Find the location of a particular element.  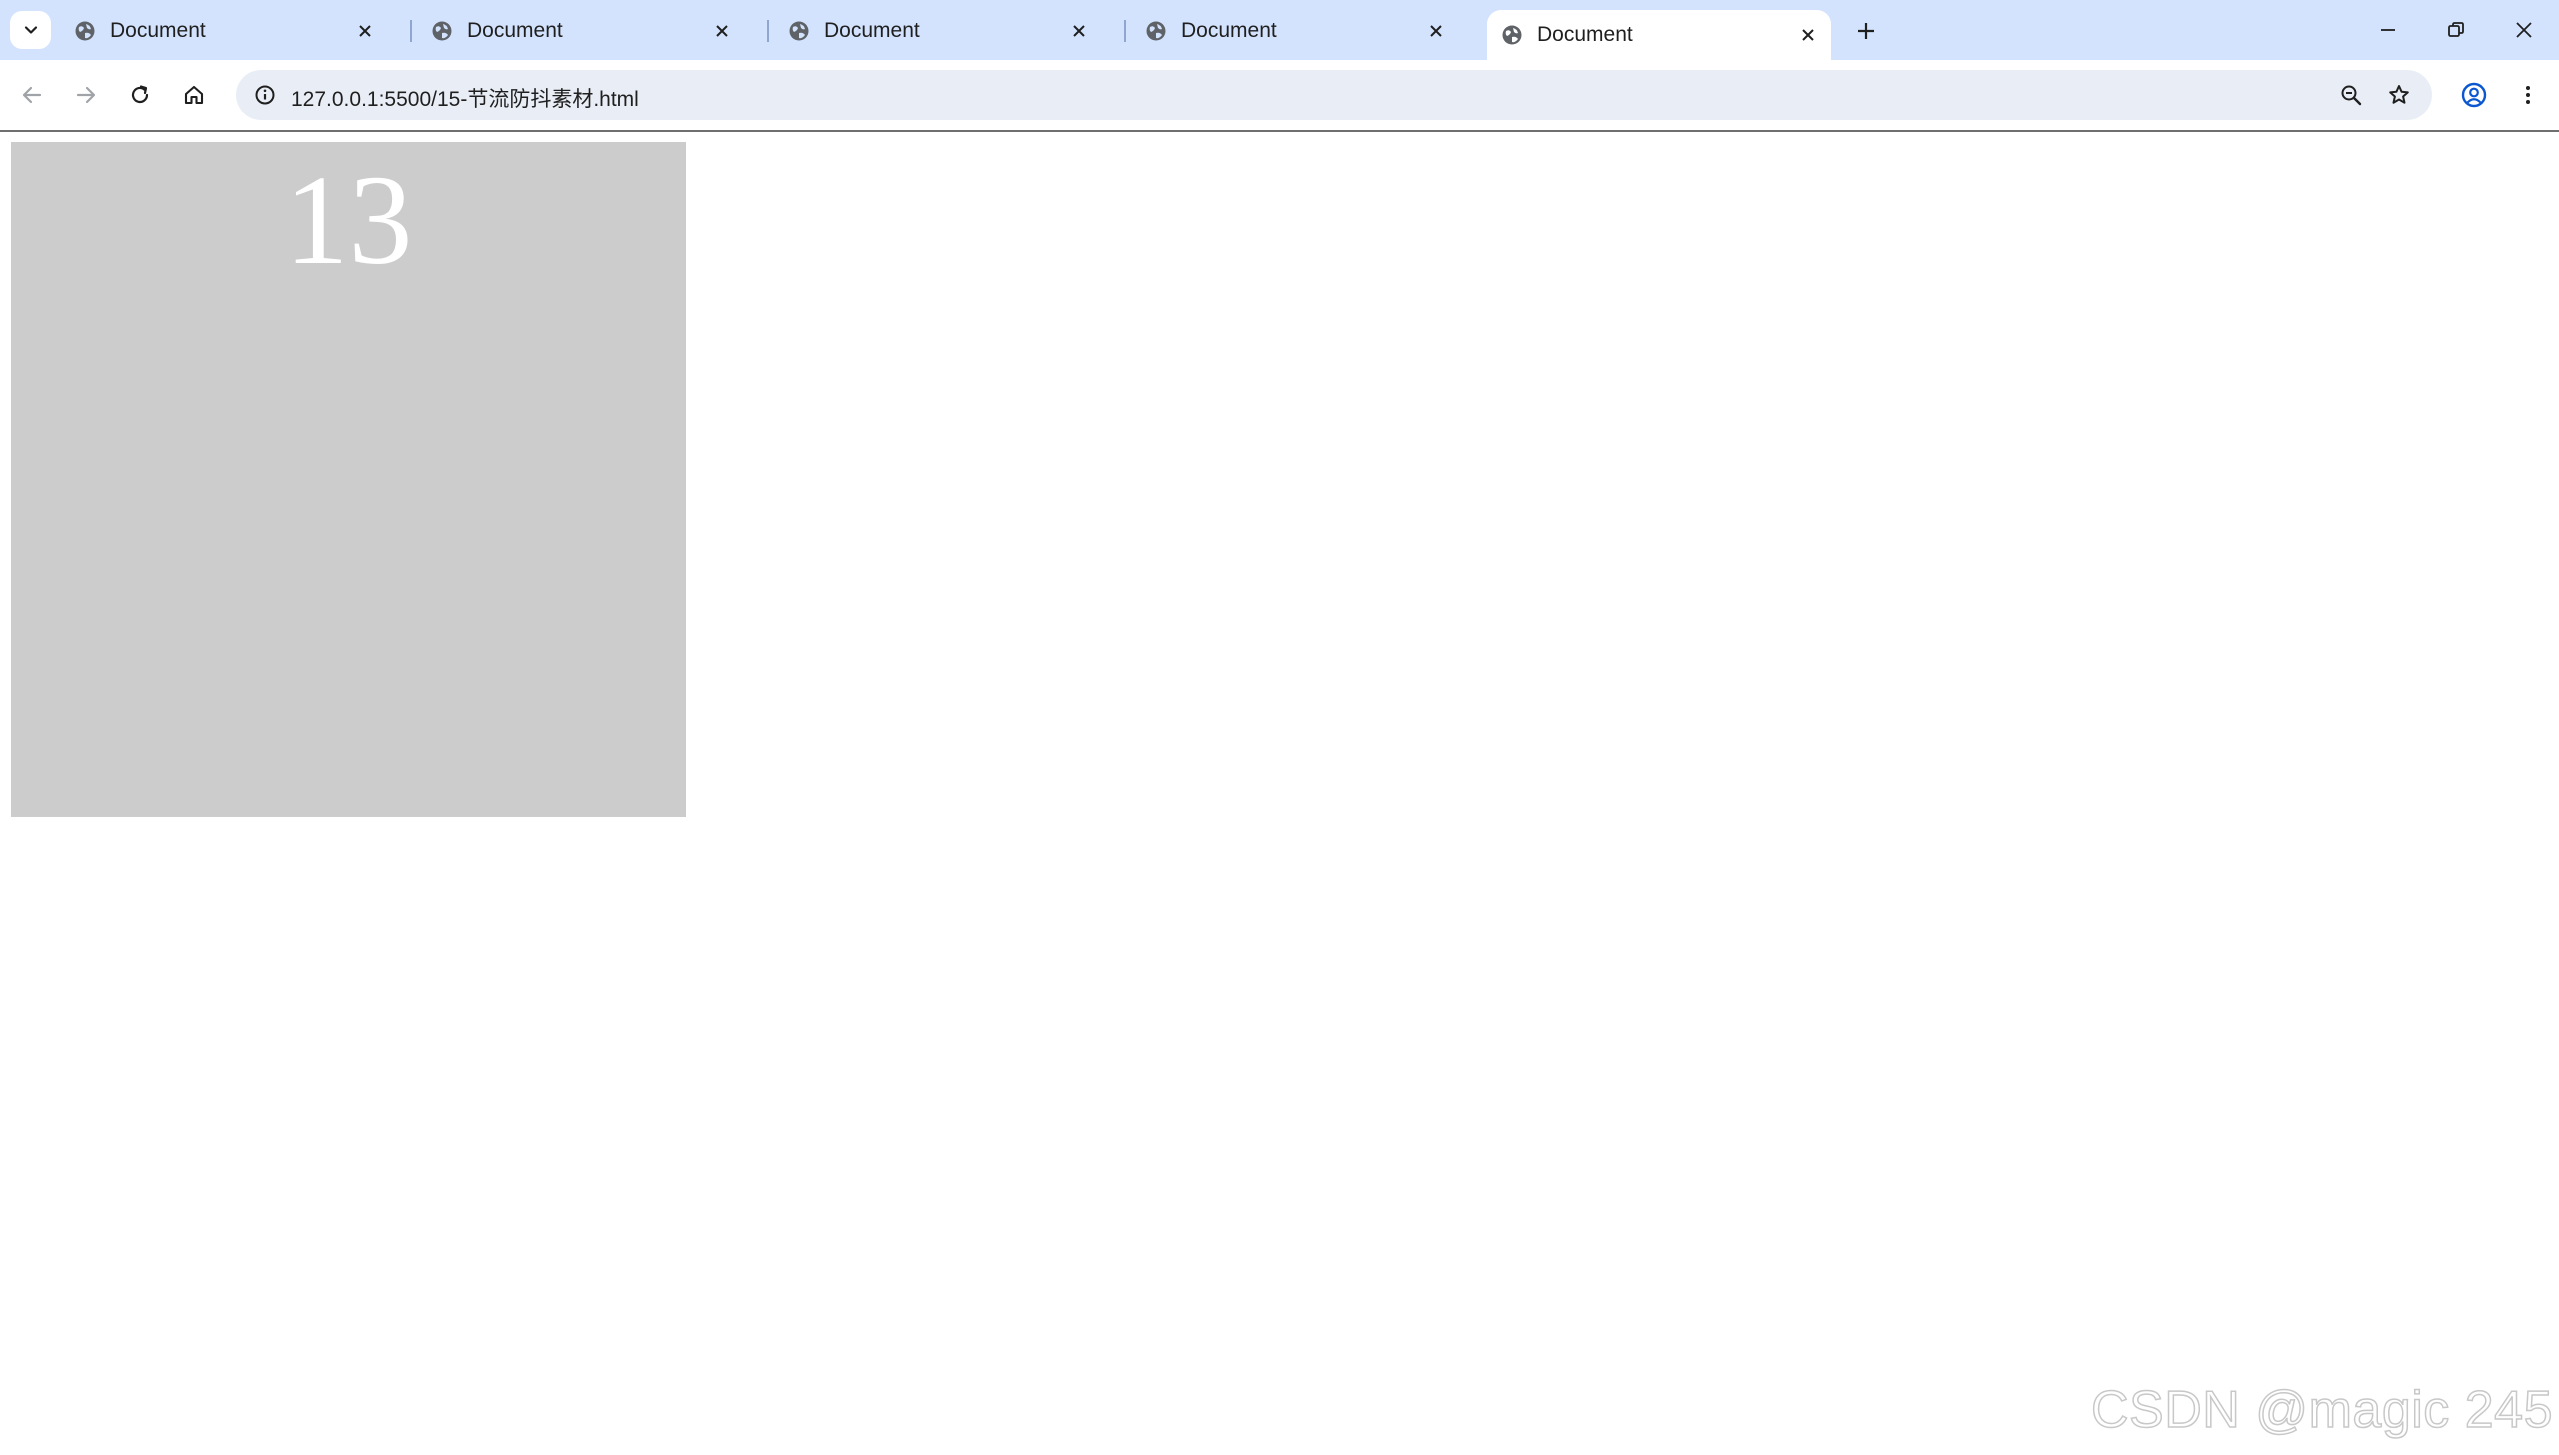

zoom-button is located at coordinates (2351, 95).